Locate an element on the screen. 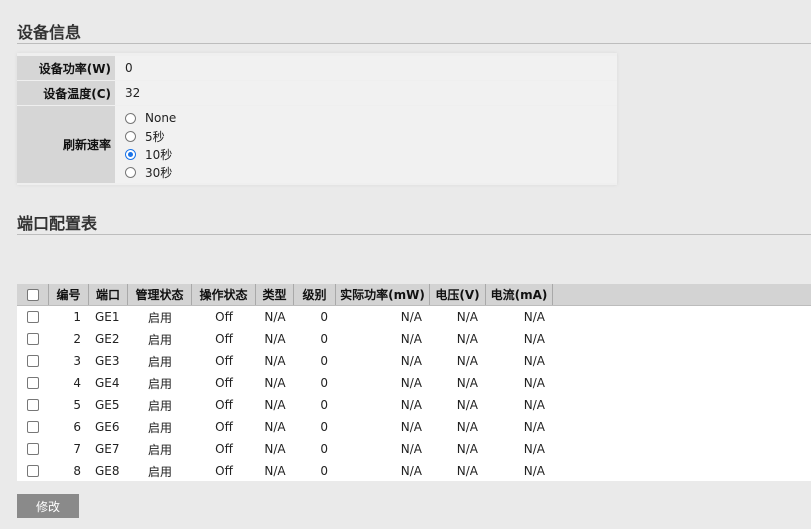 The width and height of the screenshot is (811, 529). refresh-option-10s: 10秒 is located at coordinates (371, 154).